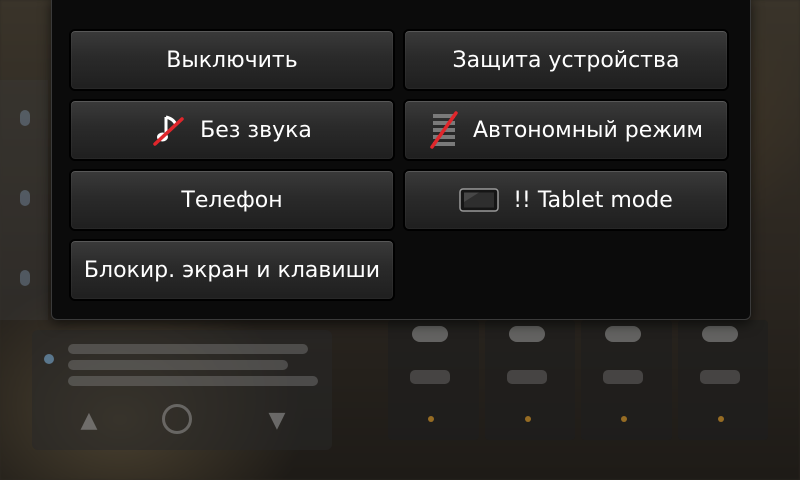  I want to click on lock-screen-keys-label: Блокир. экран и клавиши, so click(232, 270).